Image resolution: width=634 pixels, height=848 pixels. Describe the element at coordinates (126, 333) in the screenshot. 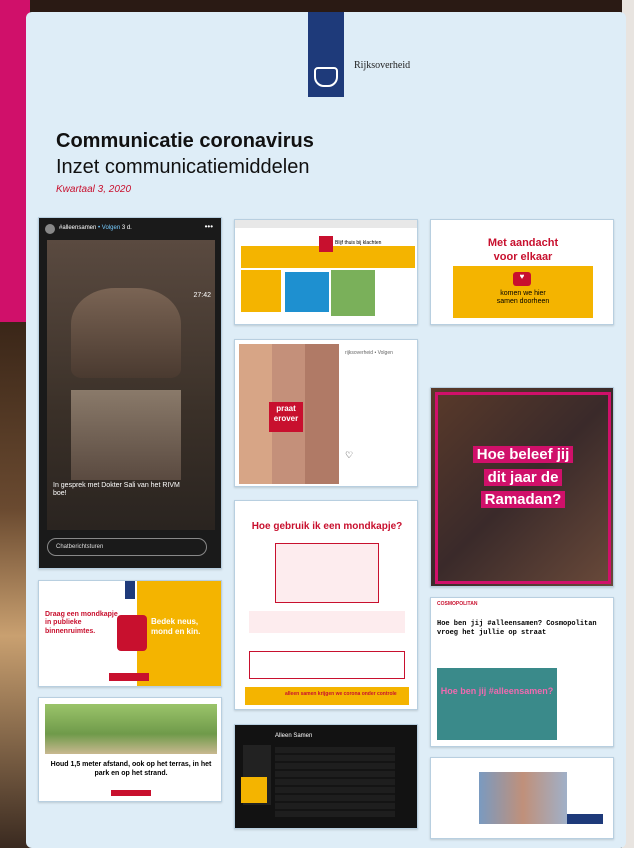

I see `person-image` at that location.